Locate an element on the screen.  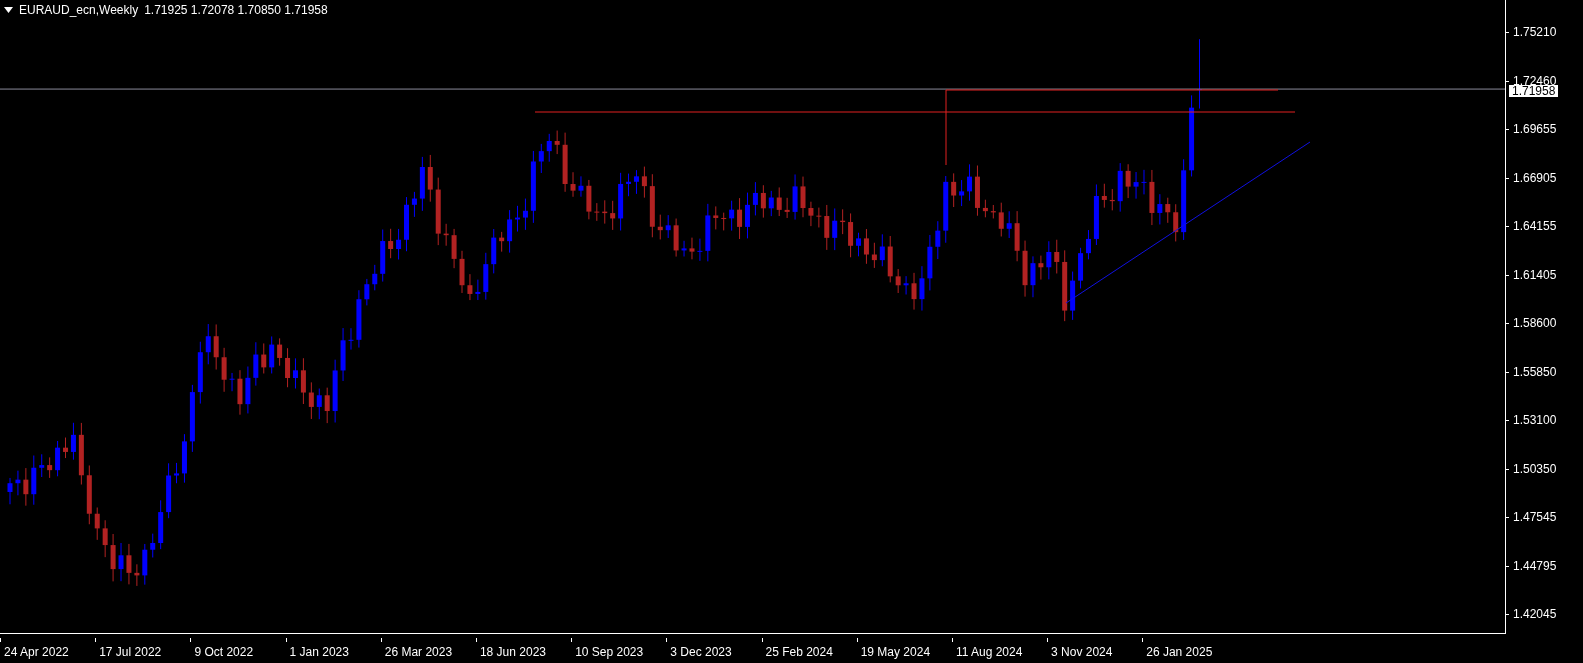
price-label: 1.50350 is located at coordinates (1544, 468).